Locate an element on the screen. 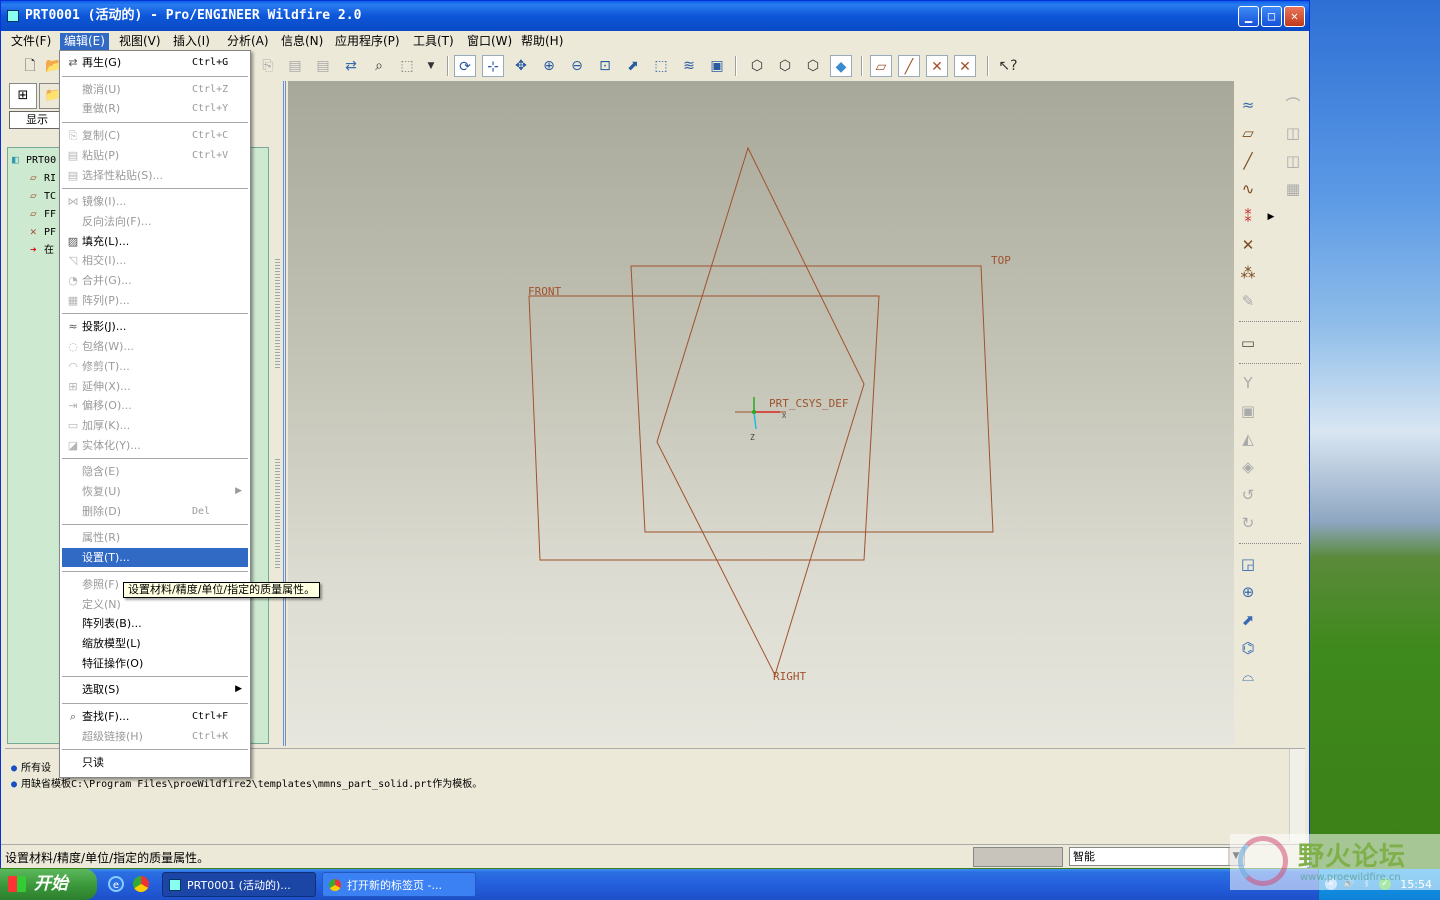 This screenshot has width=1440, height=900. tree-node: ➔ 在 is located at coordinates (42, 250).